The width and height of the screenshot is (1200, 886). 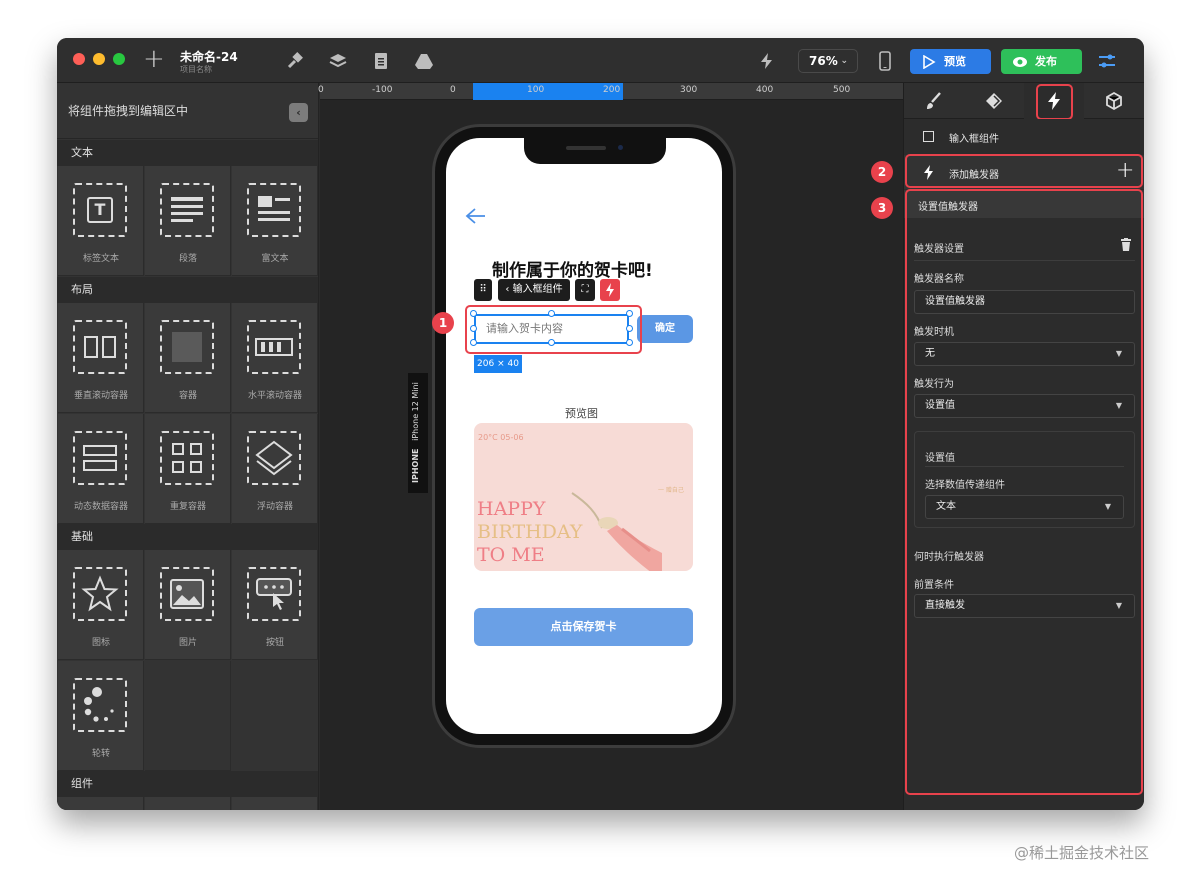 What do you see at coordinates (99, 59) in the screenshot?
I see `minimize-window-button` at bounding box center [99, 59].